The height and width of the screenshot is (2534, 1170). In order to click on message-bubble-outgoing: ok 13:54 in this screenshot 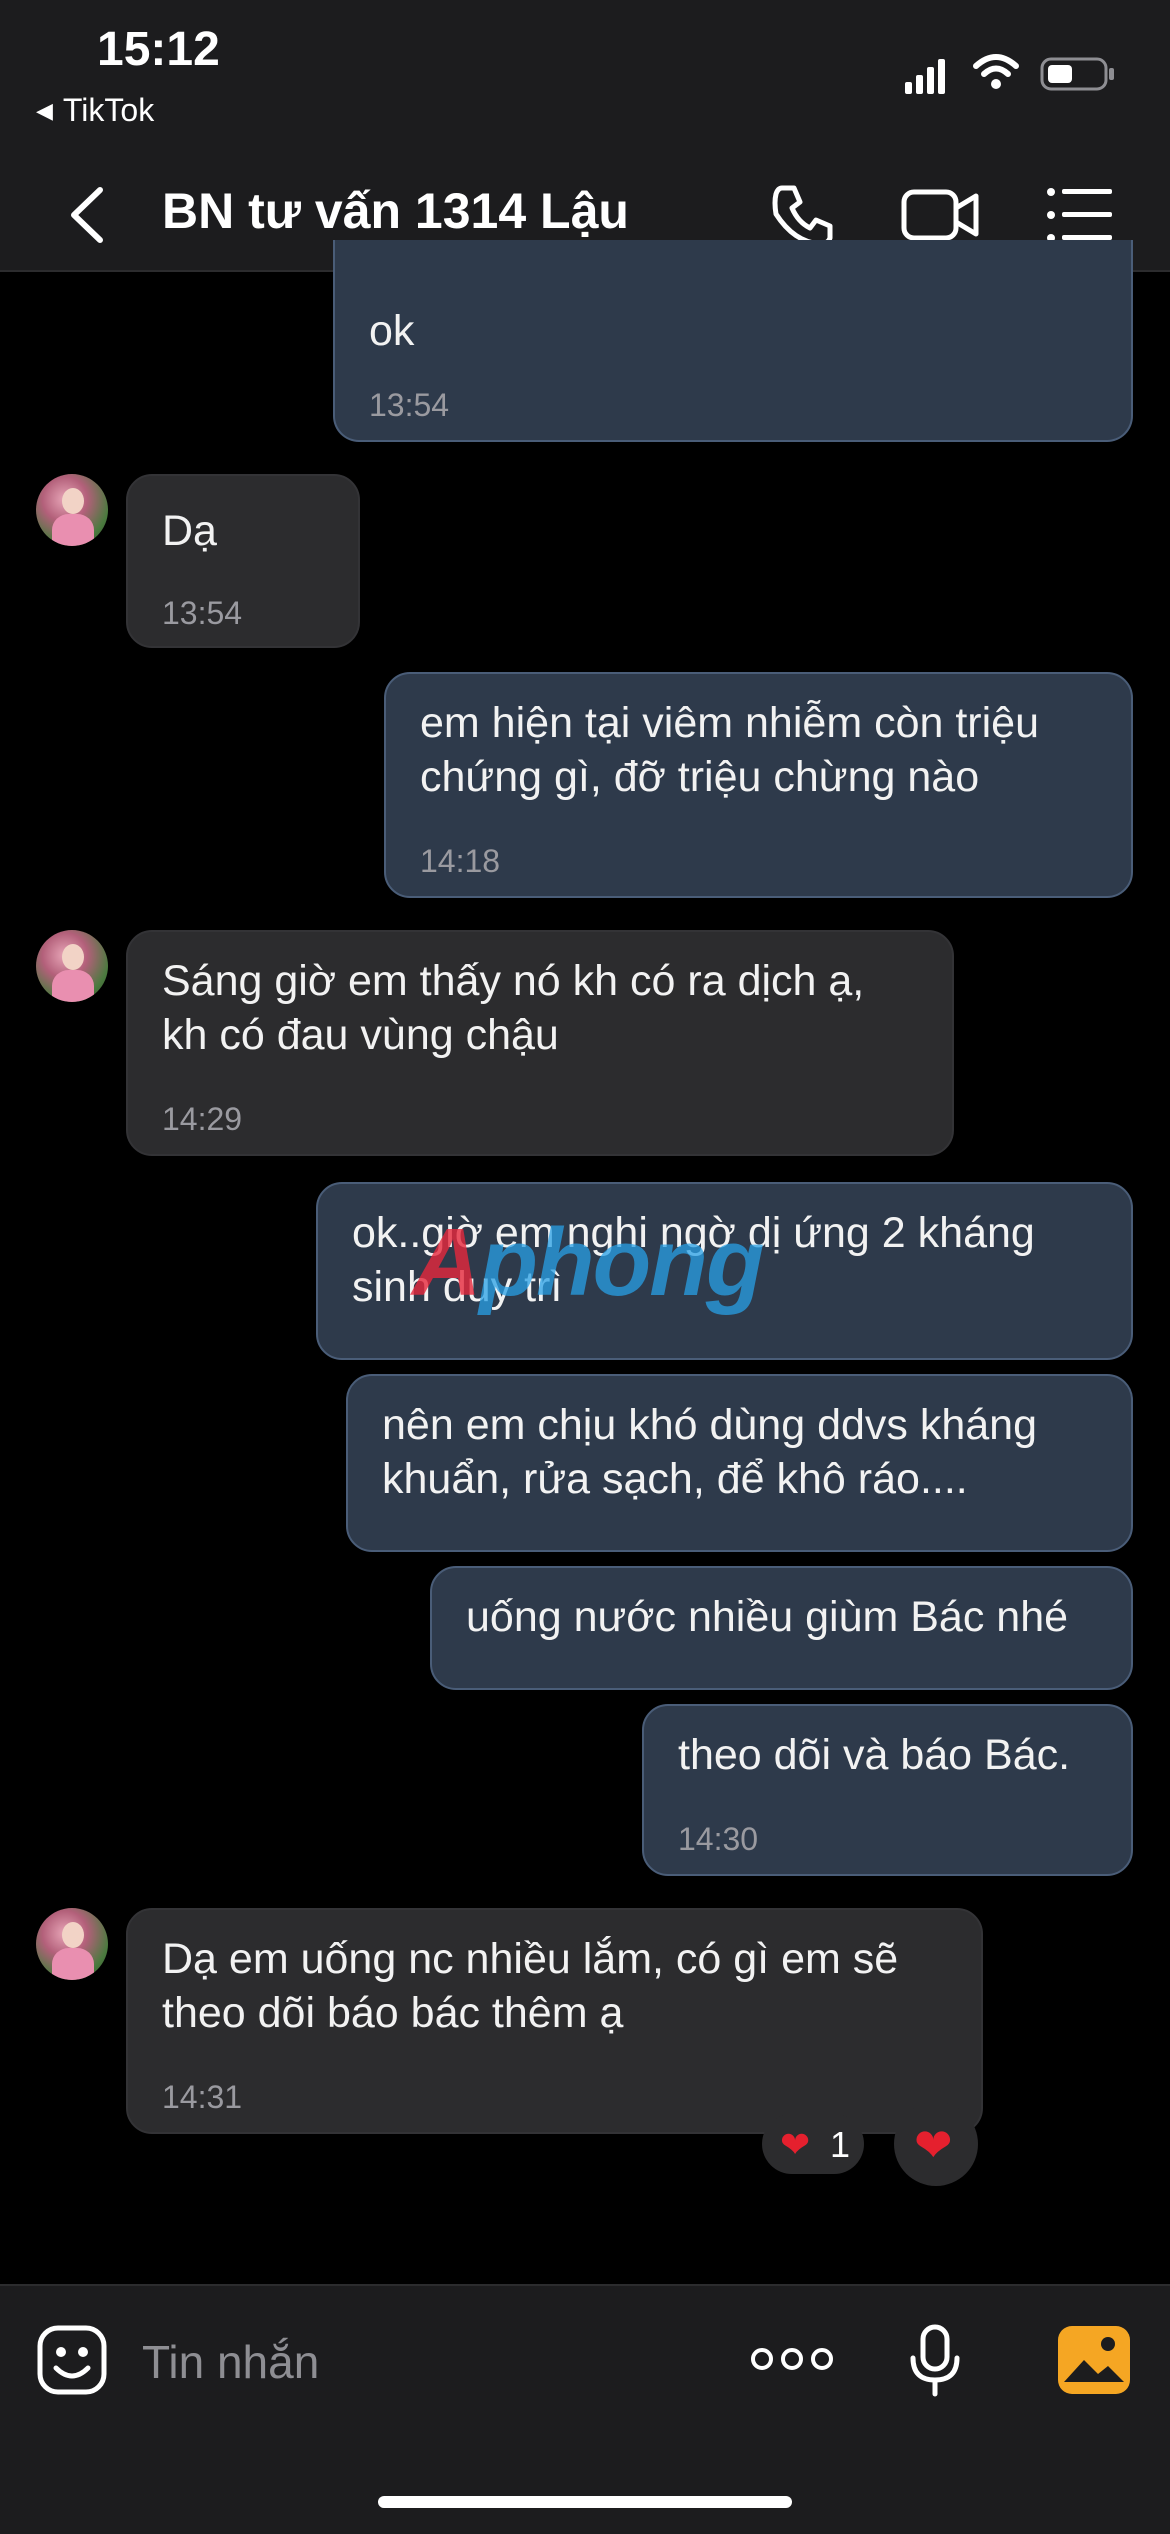, I will do `click(733, 341)`.